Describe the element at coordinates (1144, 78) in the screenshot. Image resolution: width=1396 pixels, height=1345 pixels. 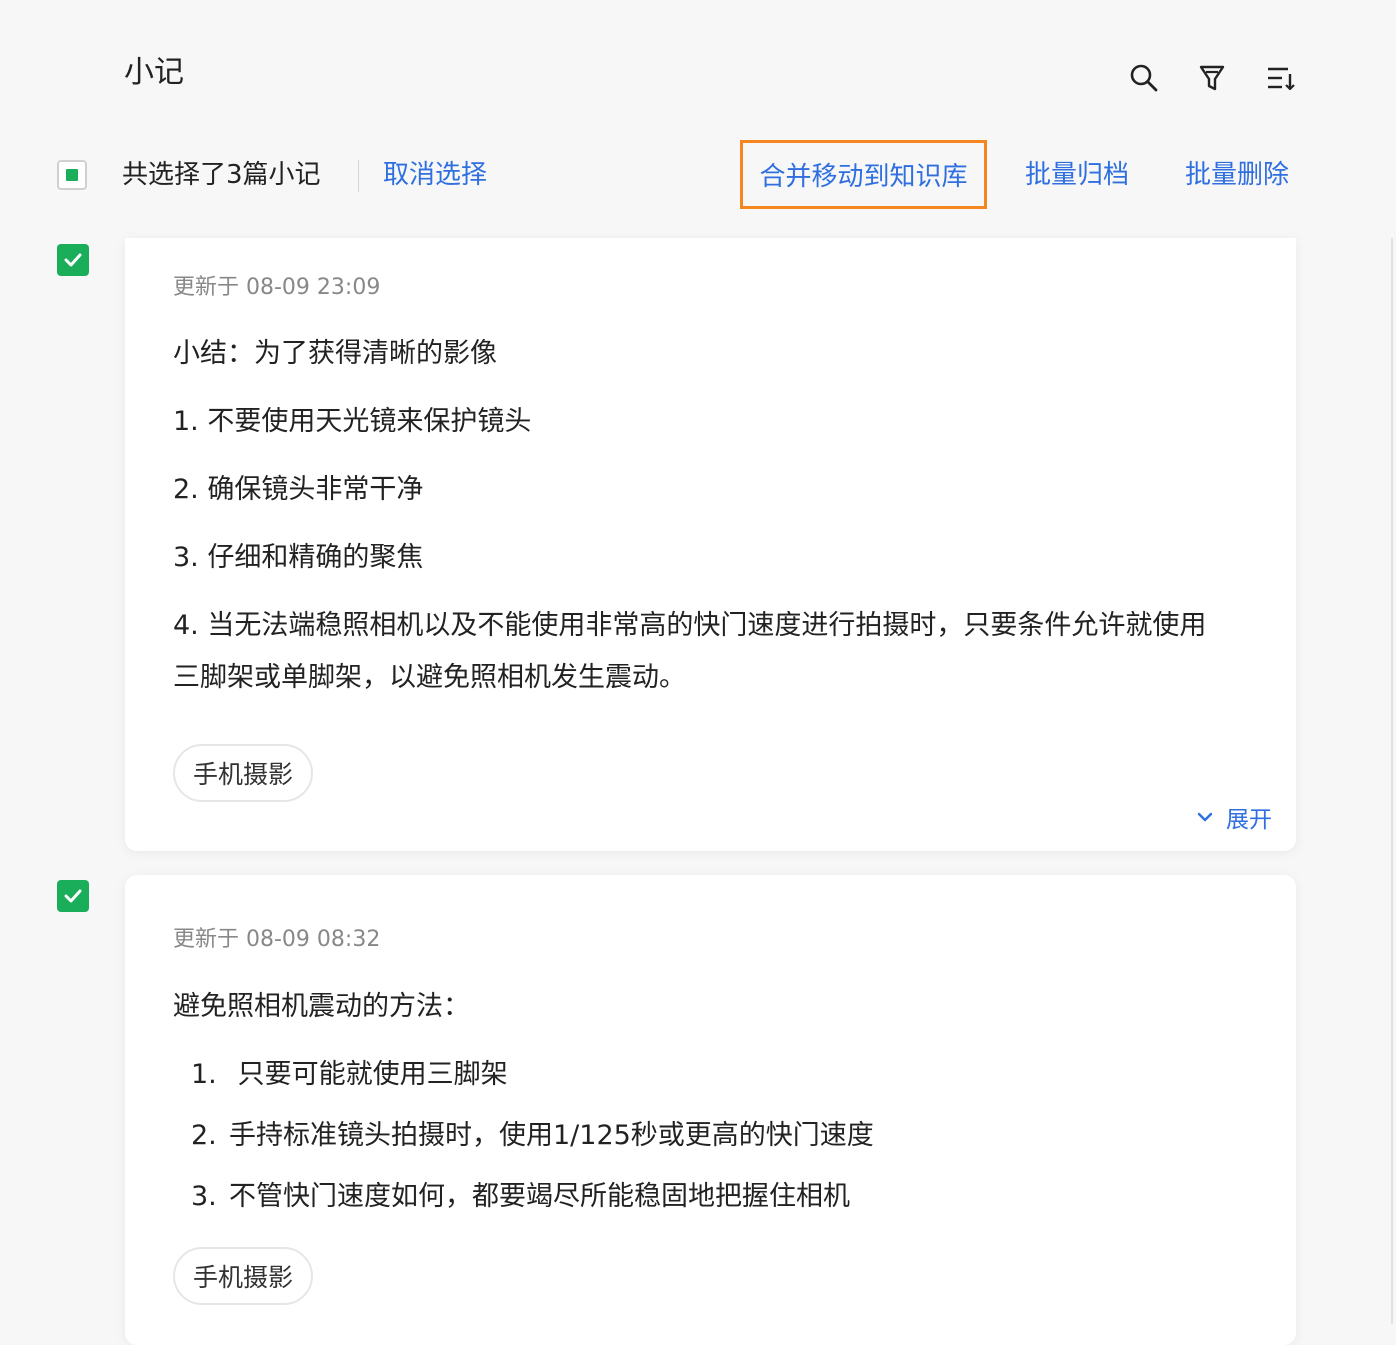
I see `search-icon` at that location.